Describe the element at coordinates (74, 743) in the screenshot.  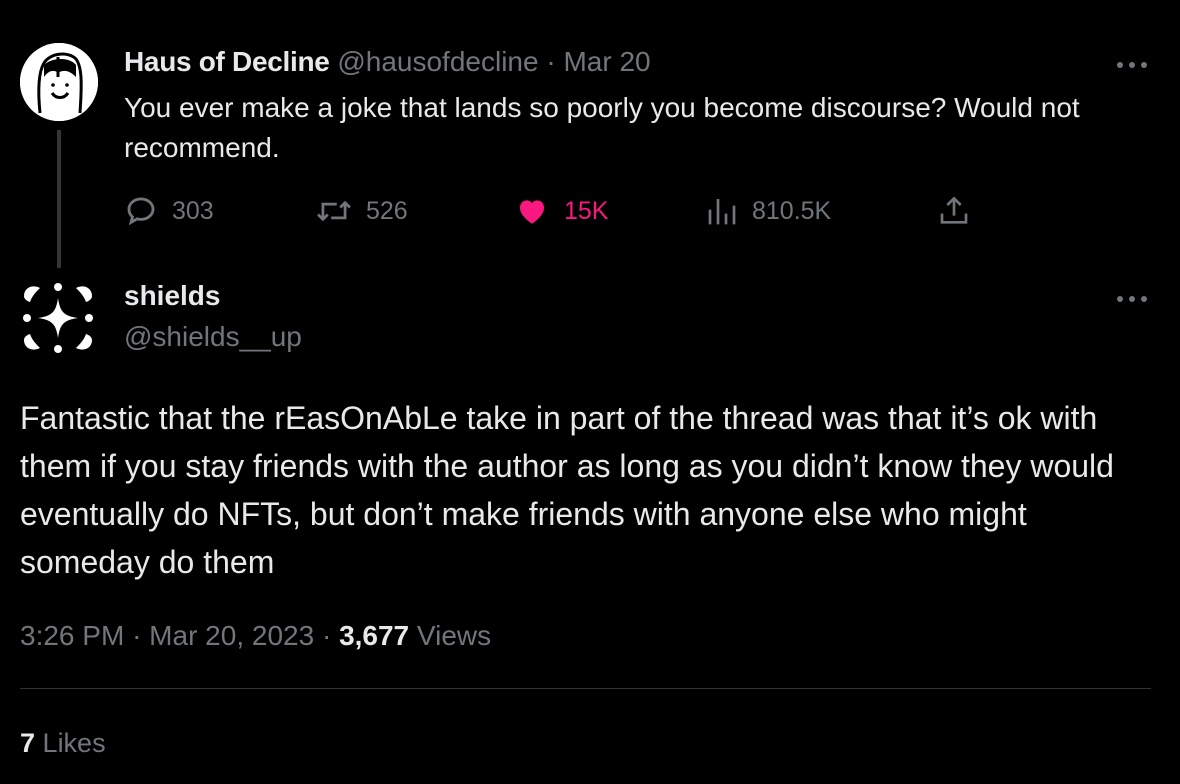
I see `likes-label: Likes` at that location.